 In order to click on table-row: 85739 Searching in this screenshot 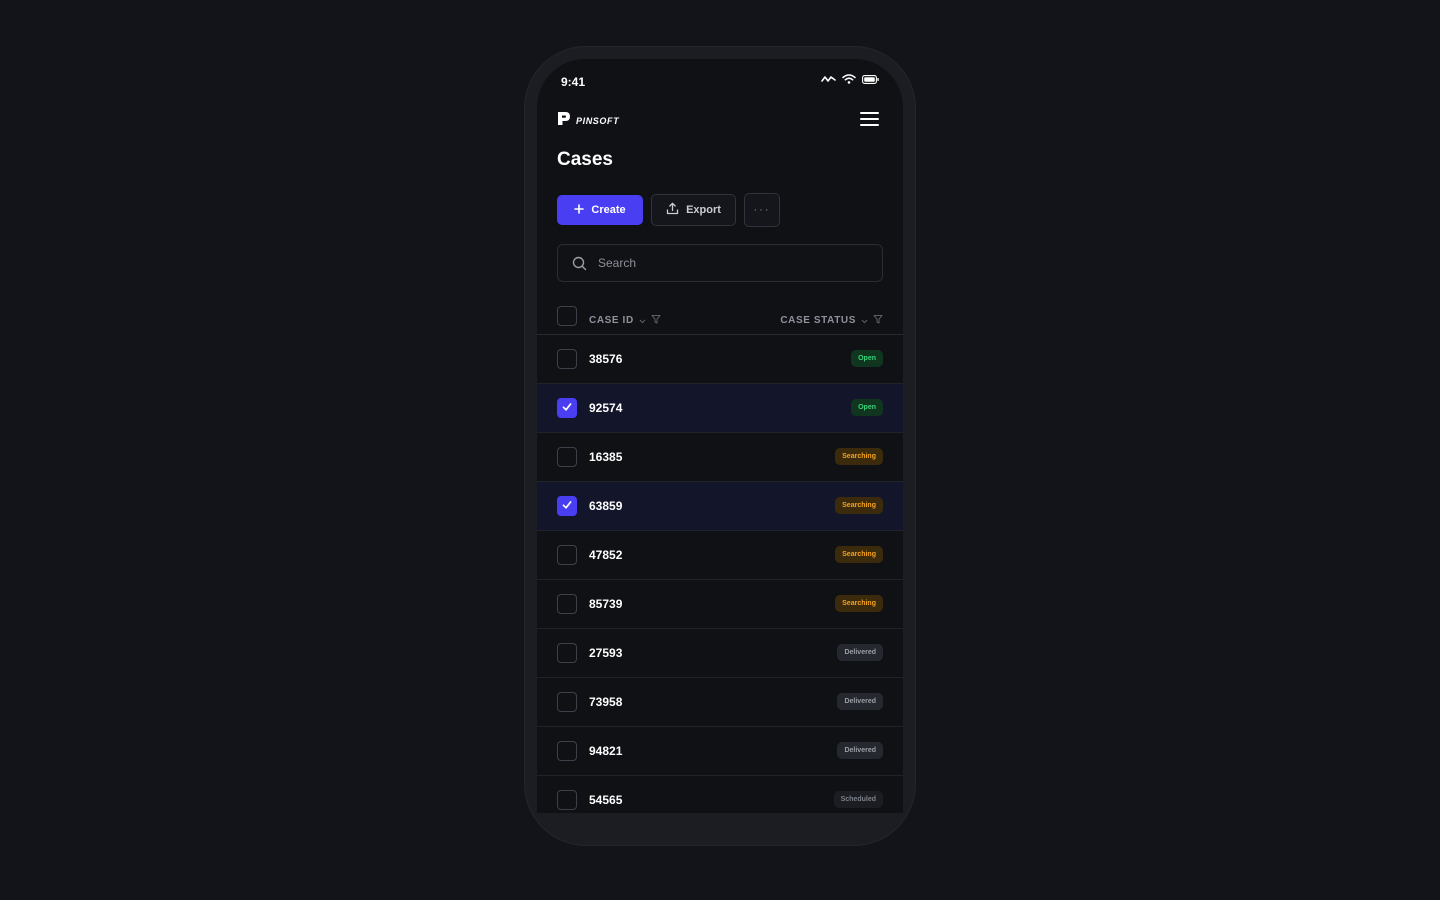, I will do `click(720, 604)`.